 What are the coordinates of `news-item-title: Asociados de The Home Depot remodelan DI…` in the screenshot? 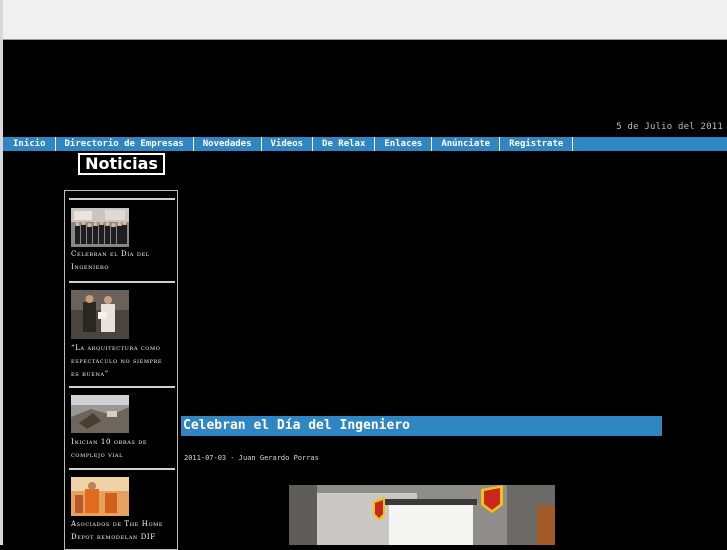 It's located at (122, 531).